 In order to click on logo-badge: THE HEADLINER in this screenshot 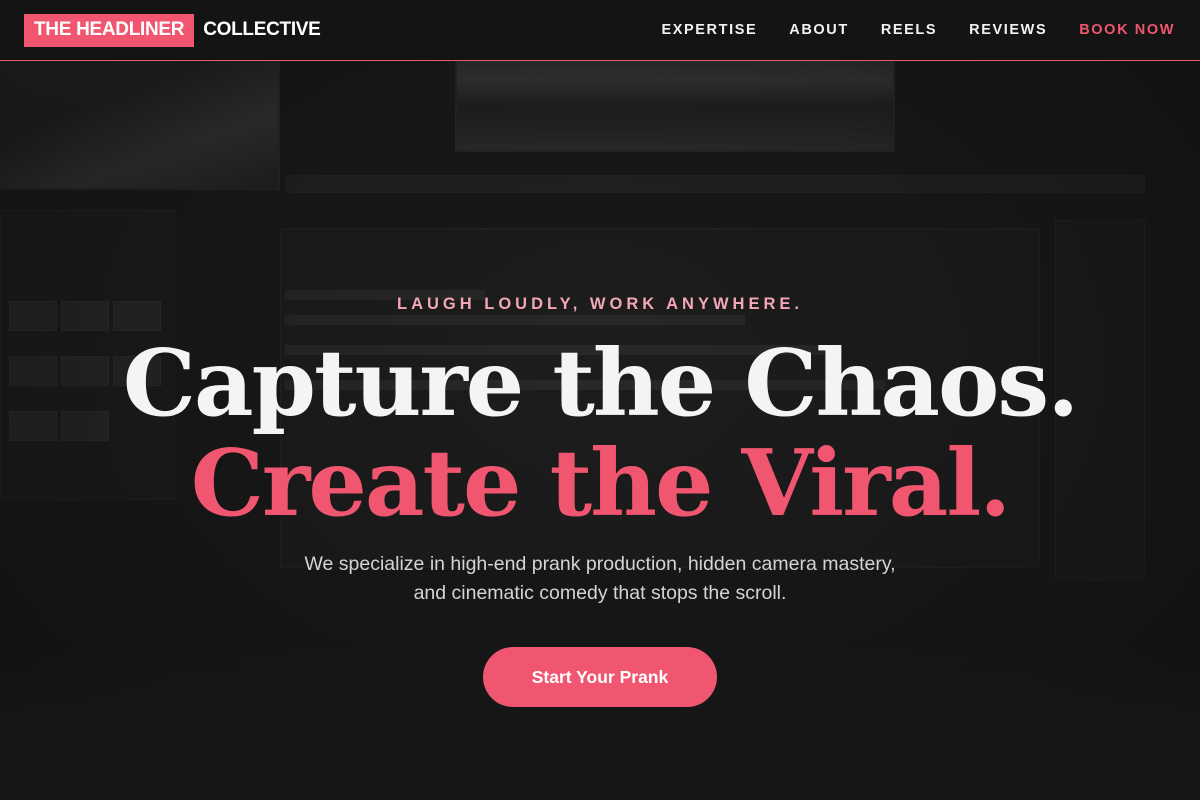, I will do `click(109, 30)`.